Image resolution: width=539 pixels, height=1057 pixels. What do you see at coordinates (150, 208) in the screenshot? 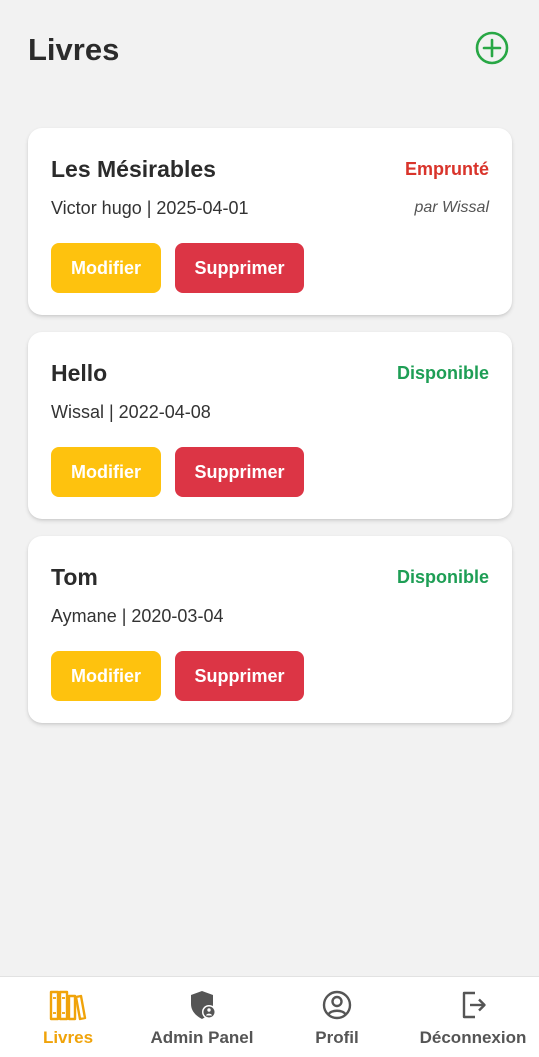
I see `book-meta: Victor hugo | 2025-04-01` at bounding box center [150, 208].